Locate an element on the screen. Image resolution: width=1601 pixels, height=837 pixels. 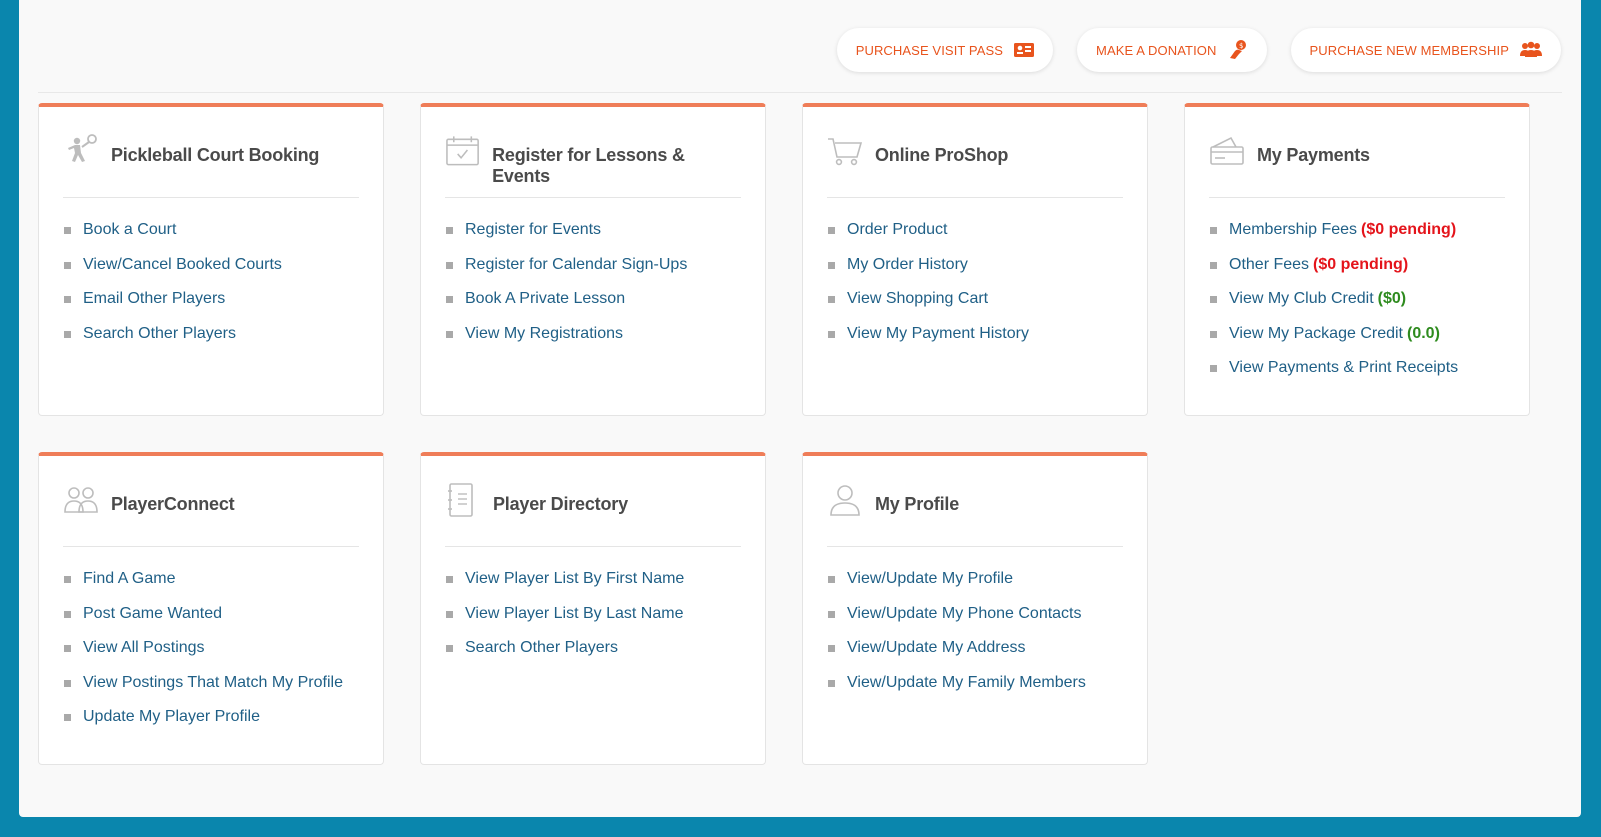
card-title: Online ProShop is located at coordinates (942, 155).